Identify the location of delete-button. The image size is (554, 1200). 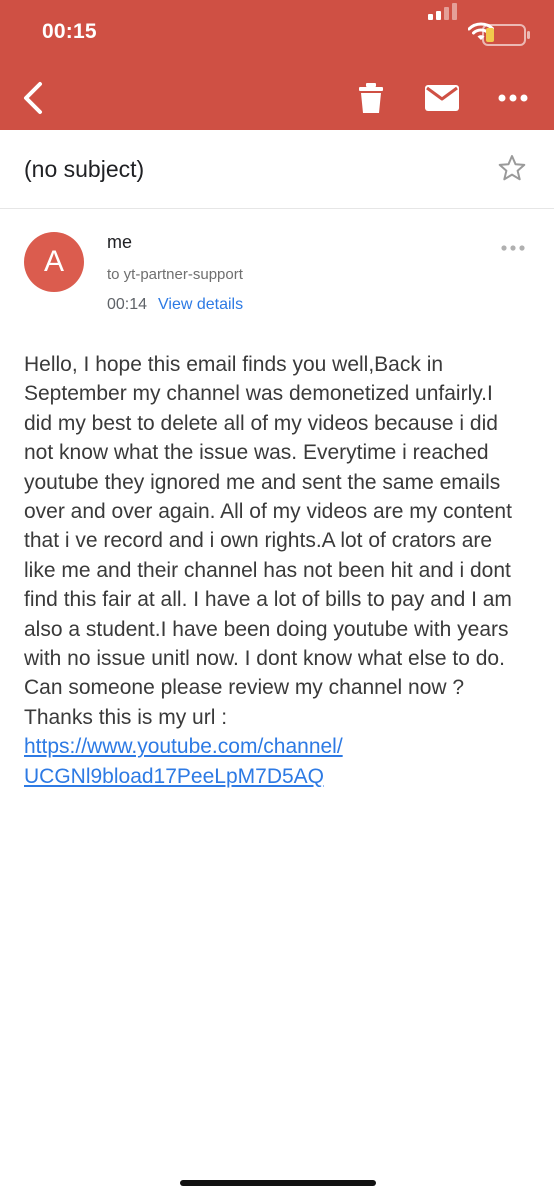
(371, 98).